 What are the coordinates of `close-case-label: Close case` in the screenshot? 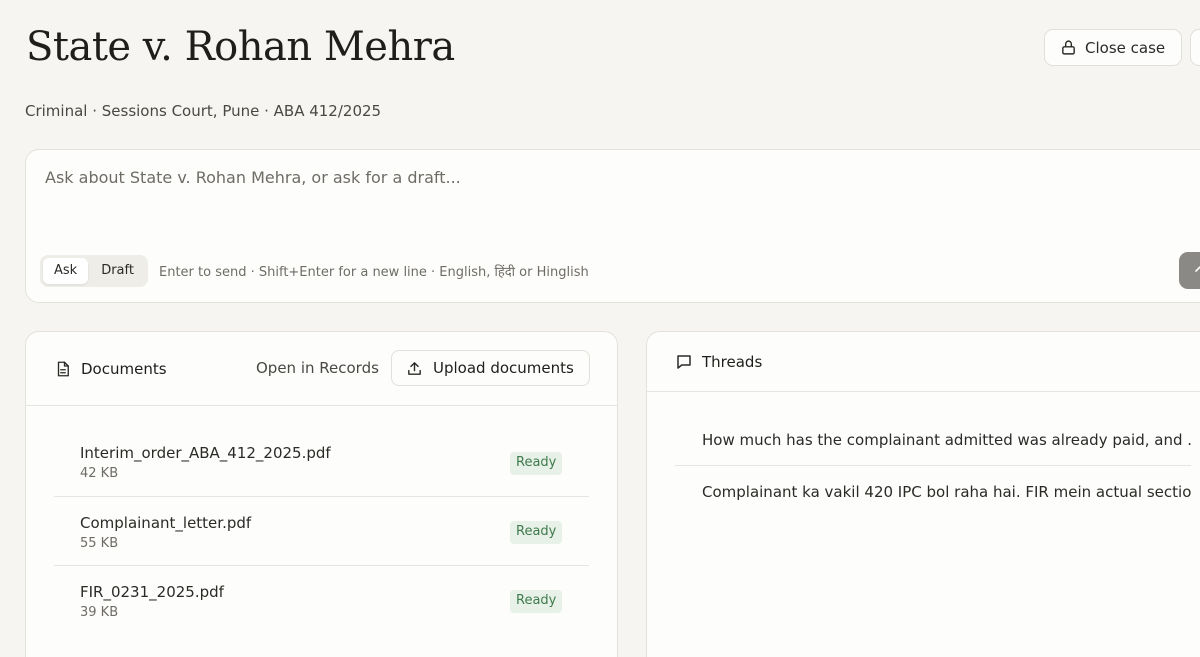 It's located at (1125, 47).